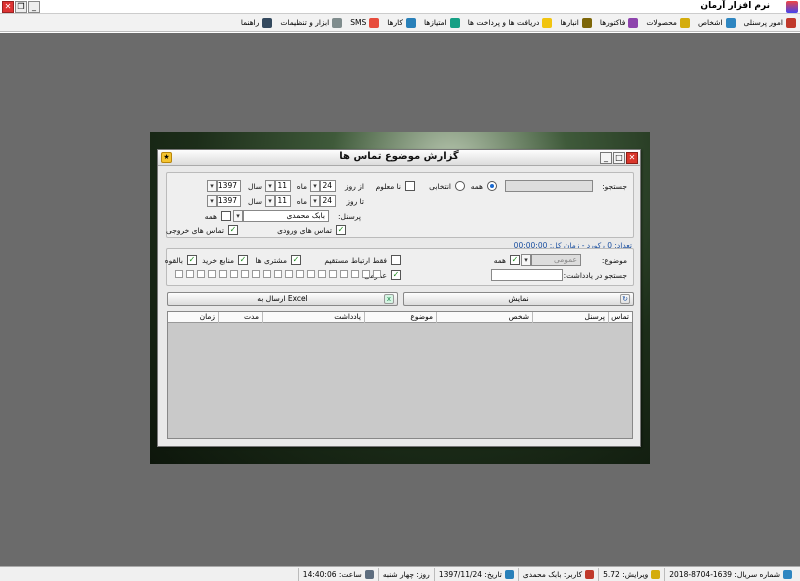  I want to click on staff-icon, so click(791, 22).